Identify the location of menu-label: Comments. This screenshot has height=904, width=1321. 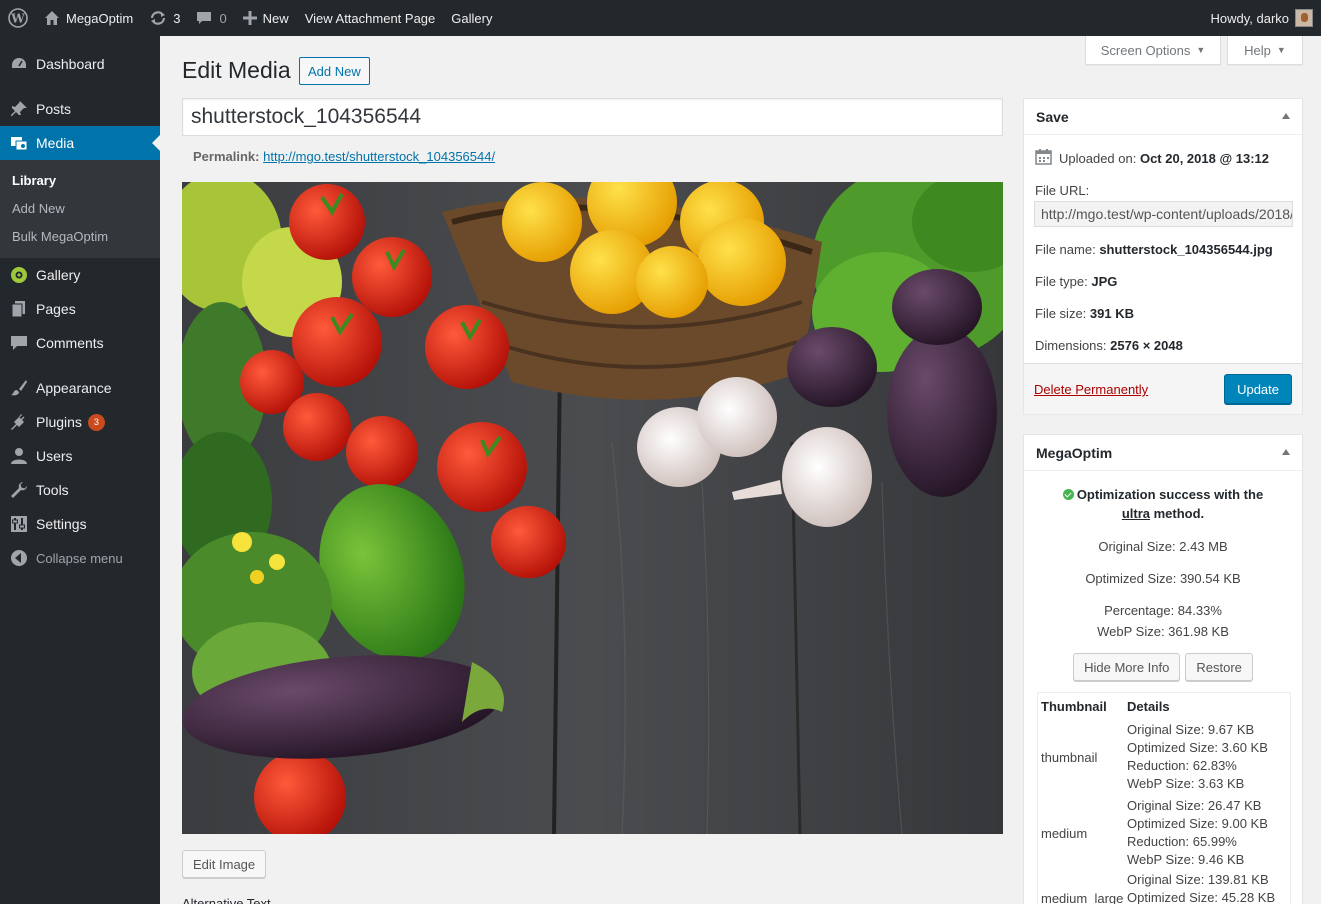
(70, 343).